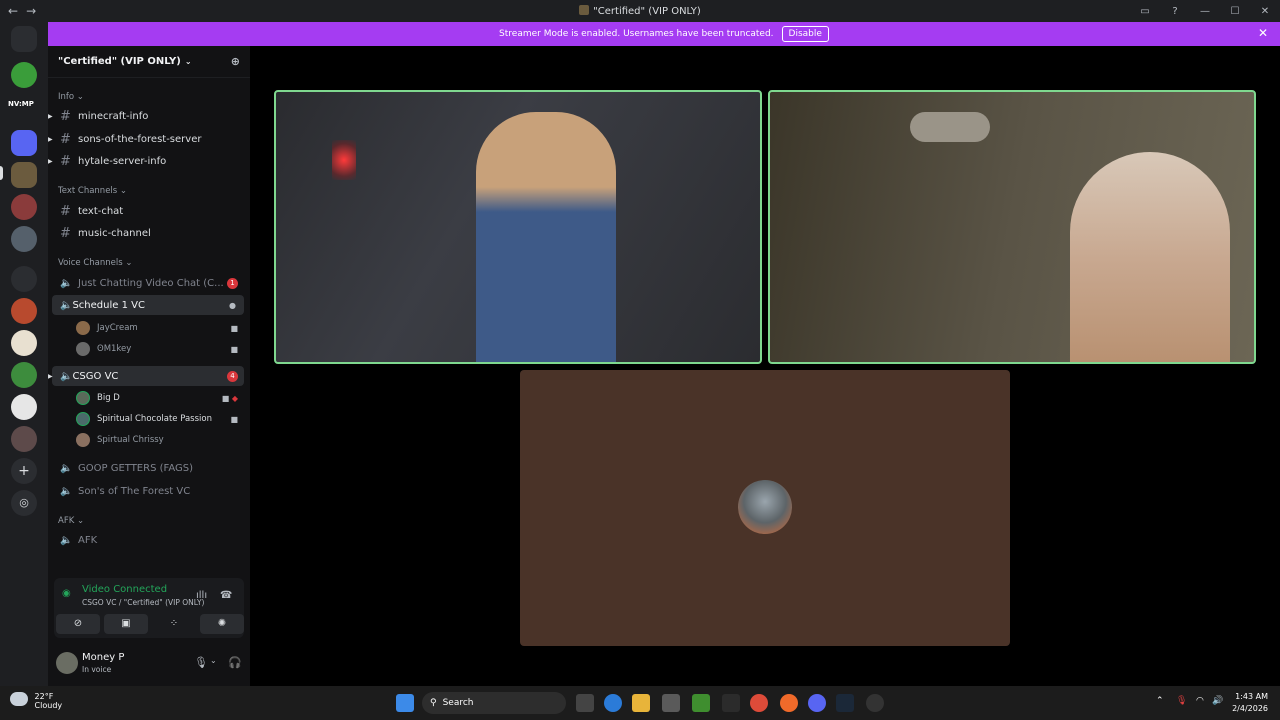 The width and height of the screenshot is (1280, 720). Describe the element at coordinates (92, 191) in the screenshot. I see `category-text-channels: Text Channels ⌄` at that location.